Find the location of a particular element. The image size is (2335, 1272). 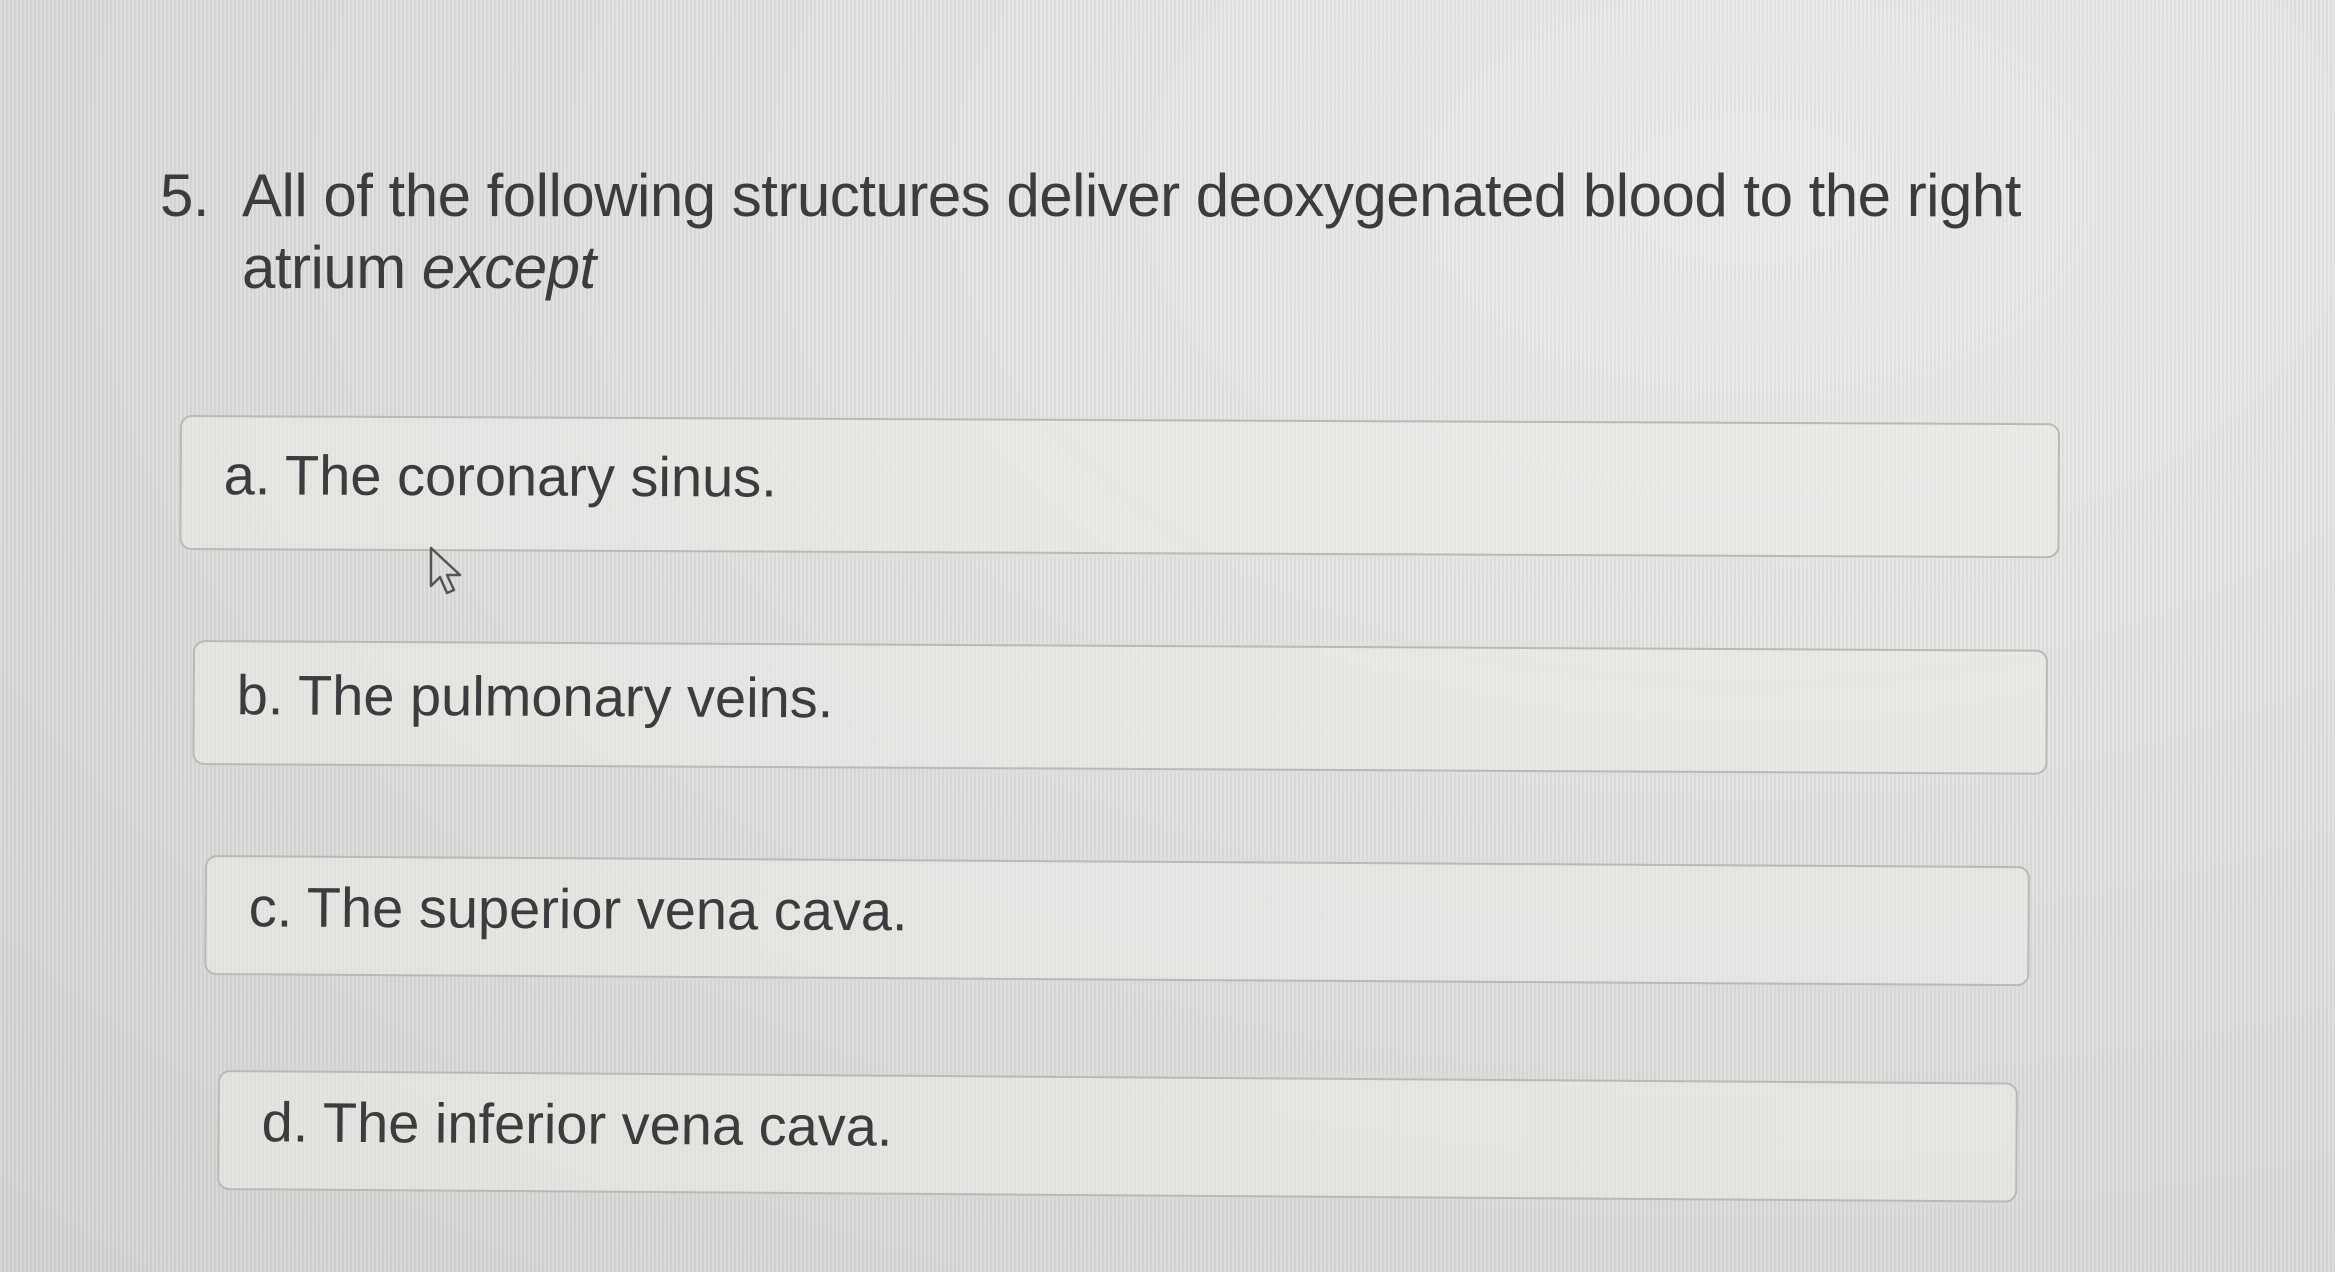

answer-option-c-label: c. The superior vena cava. is located at coordinates (578, 909).